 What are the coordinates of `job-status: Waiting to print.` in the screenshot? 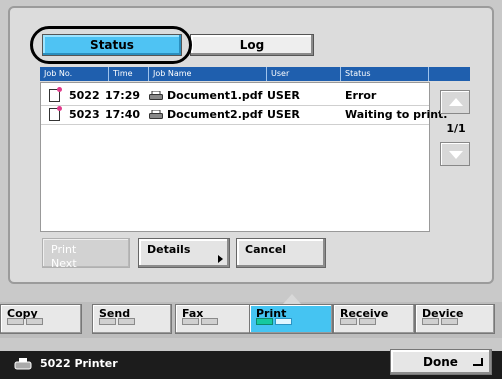 It's located at (396, 114).